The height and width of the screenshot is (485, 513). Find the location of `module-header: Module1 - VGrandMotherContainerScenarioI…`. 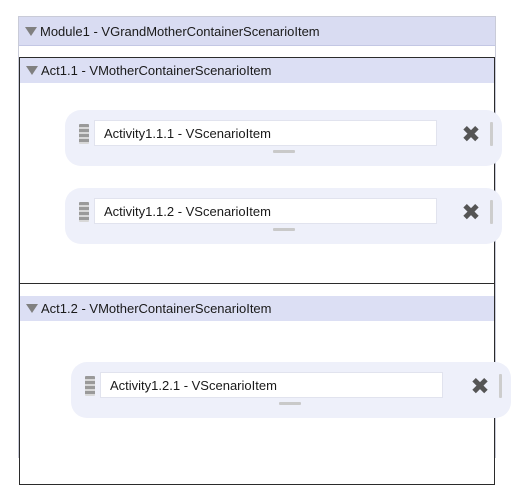

module-header: Module1 - VGrandMotherContainerScenarioI… is located at coordinates (257, 31).